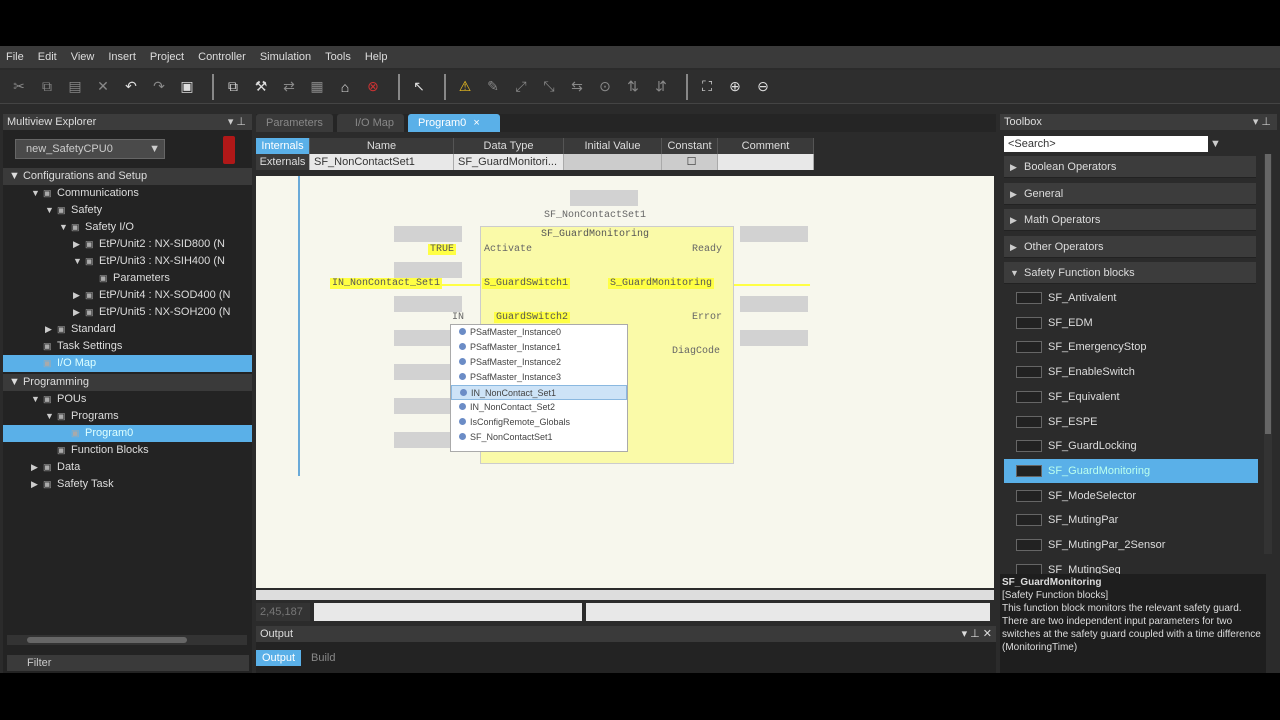 This screenshot has width=1280, height=720. I want to click on menu-controller: Controller, so click(222, 57).